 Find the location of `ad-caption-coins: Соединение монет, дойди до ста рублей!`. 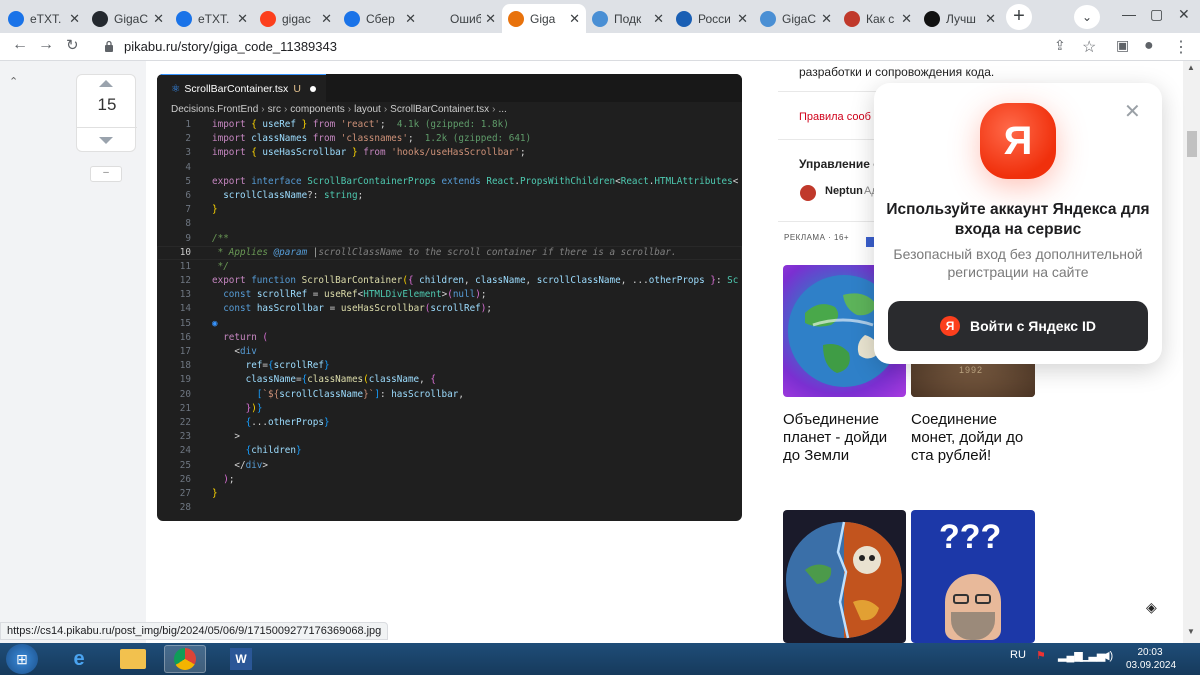

ad-caption-coins: Соединение монет, дойди до ста рублей! is located at coordinates (970, 438).